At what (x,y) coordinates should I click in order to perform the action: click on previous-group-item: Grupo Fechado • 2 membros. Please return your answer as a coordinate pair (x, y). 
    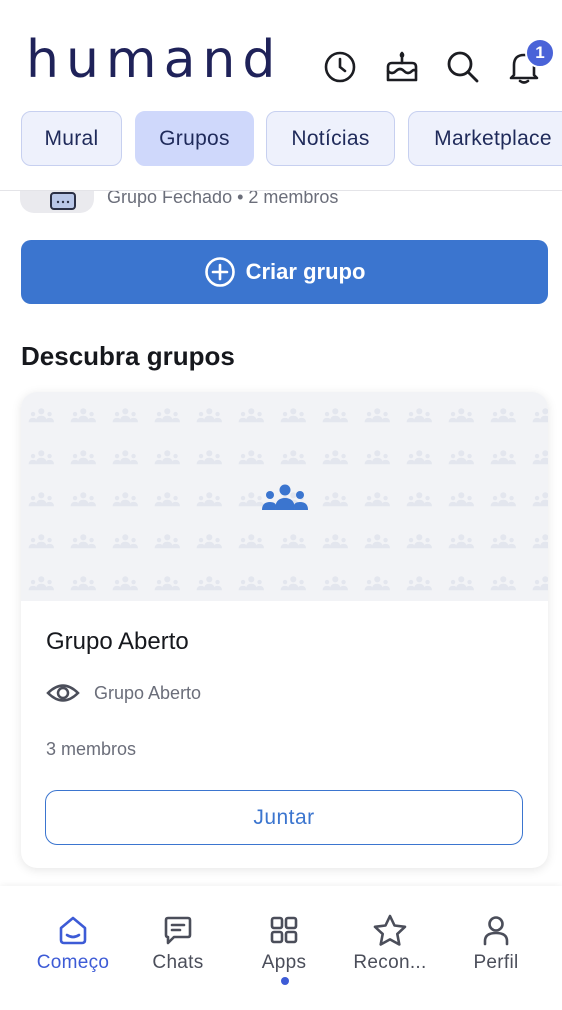
    Looking at the image, I should click on (281, 206).